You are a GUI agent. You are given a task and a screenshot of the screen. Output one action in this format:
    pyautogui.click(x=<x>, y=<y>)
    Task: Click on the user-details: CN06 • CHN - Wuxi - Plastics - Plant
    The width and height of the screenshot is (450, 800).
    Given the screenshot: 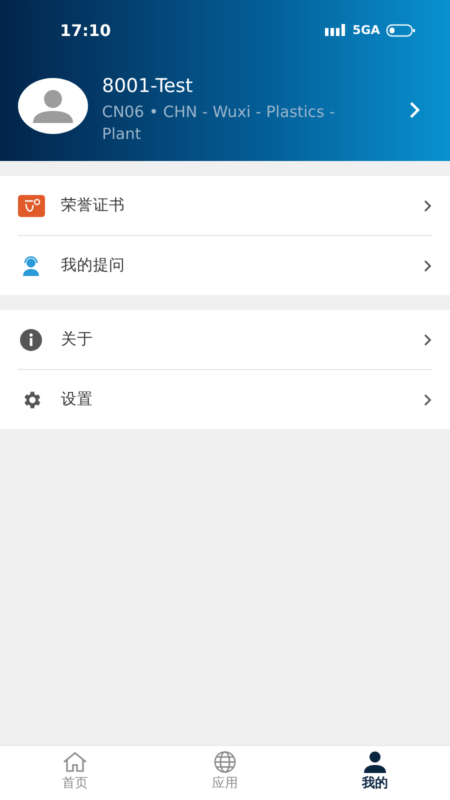 What is the action you would take?
    pyautogui.click(x=219, y=123)
    